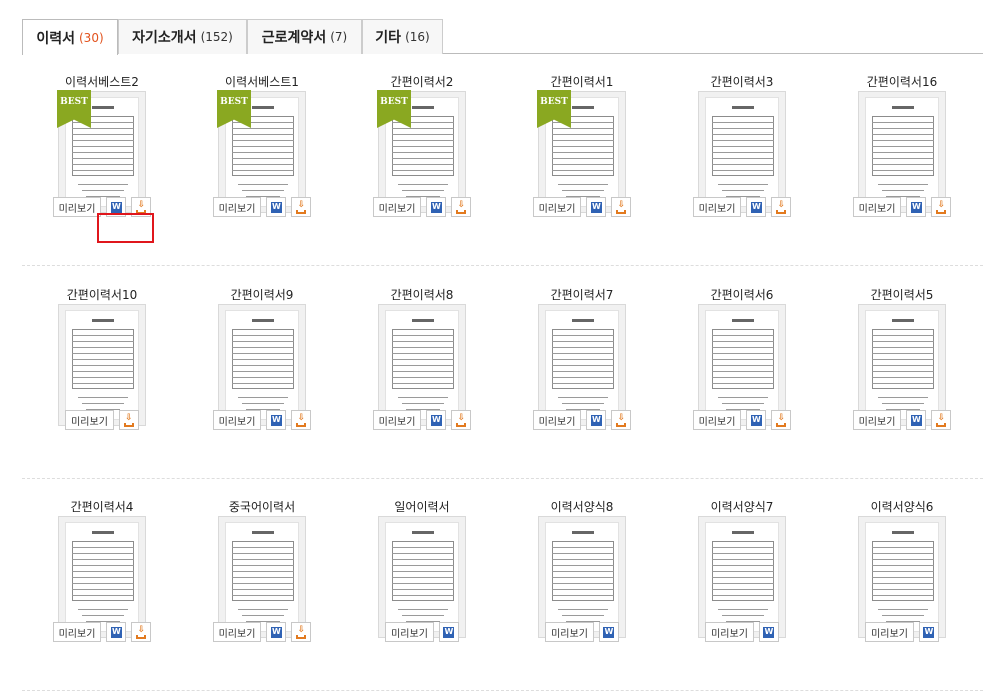  Describe the element at coordinates (742, 294) in the screenshot. I see `template-title: 간편이력서6` at that location.